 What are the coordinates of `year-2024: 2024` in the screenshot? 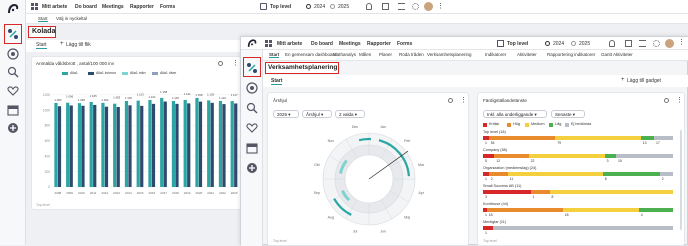 It's located at (319, 7).